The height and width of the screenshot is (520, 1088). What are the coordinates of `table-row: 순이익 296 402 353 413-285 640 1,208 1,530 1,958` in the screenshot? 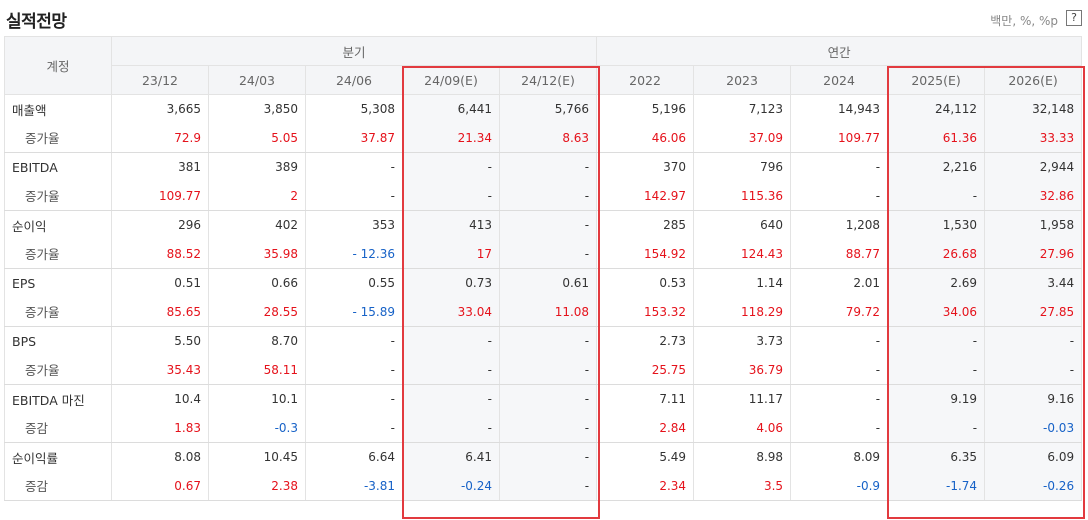 It's located at (543, 225).